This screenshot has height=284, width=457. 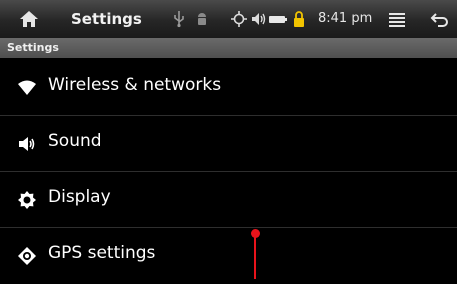 What do you see at coordinates (33, 47) in the screenshot?
I see `subheader-label: Settings` at bounding box center [33, 47].